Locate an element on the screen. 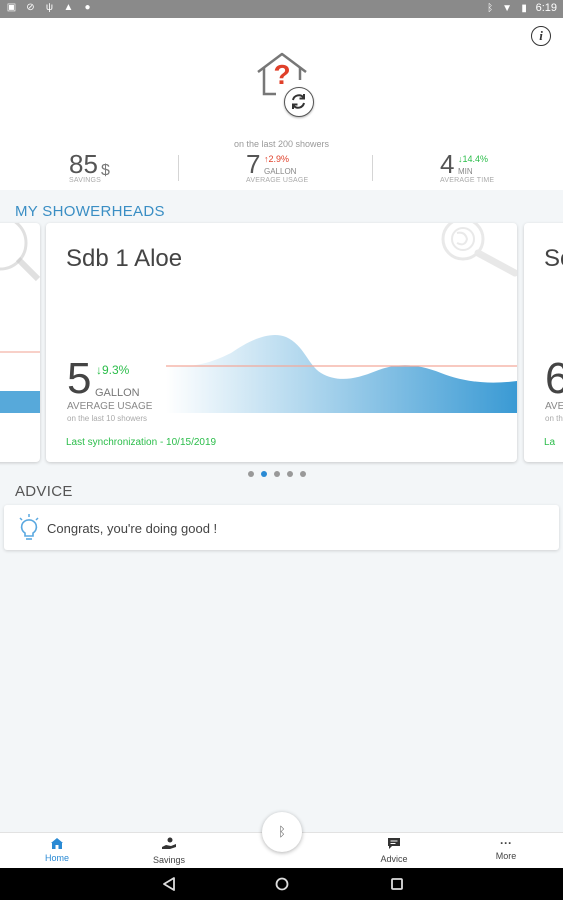  last-sync-text: La is located at coordinates (550, 442).